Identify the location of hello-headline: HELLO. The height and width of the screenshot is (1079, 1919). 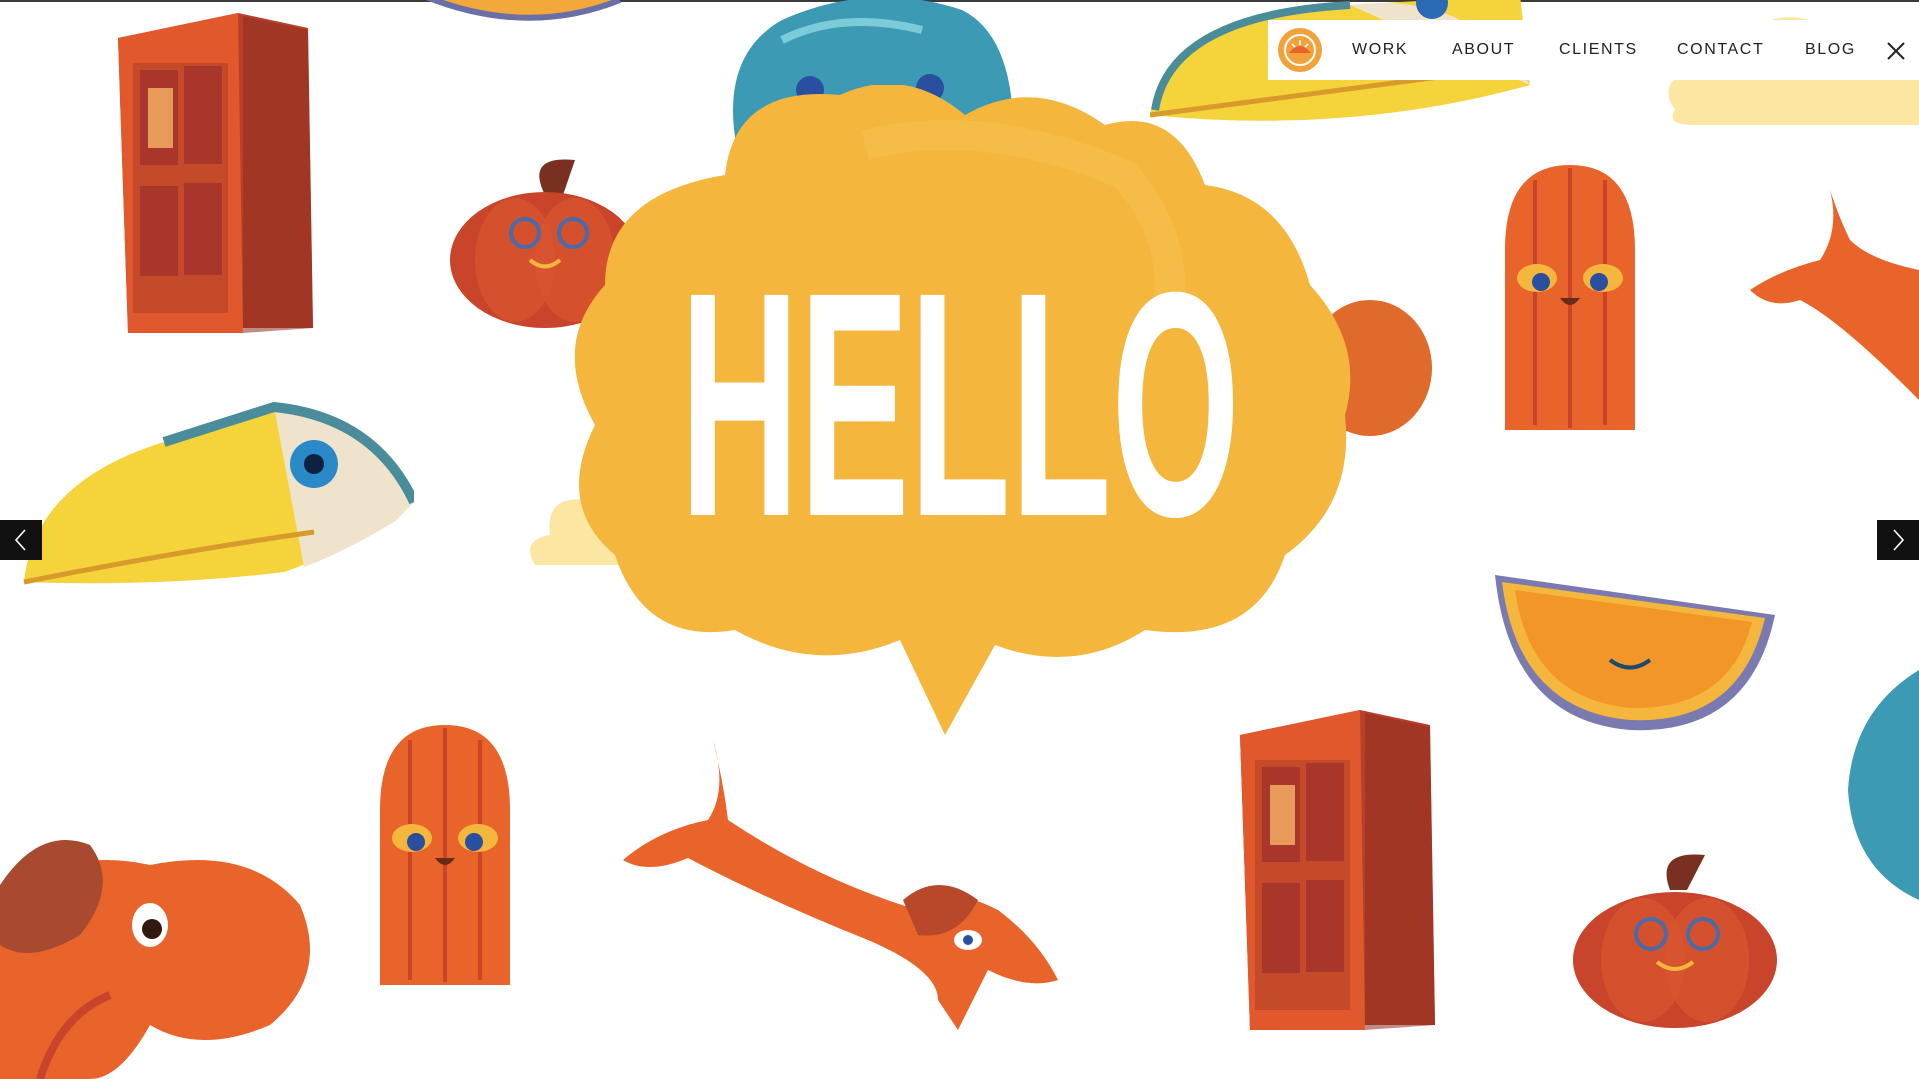
(960, 404).